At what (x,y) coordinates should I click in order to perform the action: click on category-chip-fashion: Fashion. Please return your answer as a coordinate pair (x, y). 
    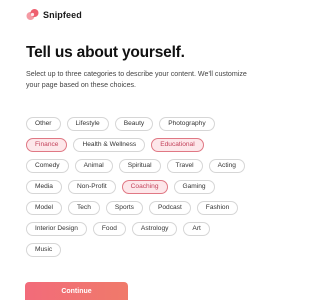
    Looking at the image, I should click on (217, 208).